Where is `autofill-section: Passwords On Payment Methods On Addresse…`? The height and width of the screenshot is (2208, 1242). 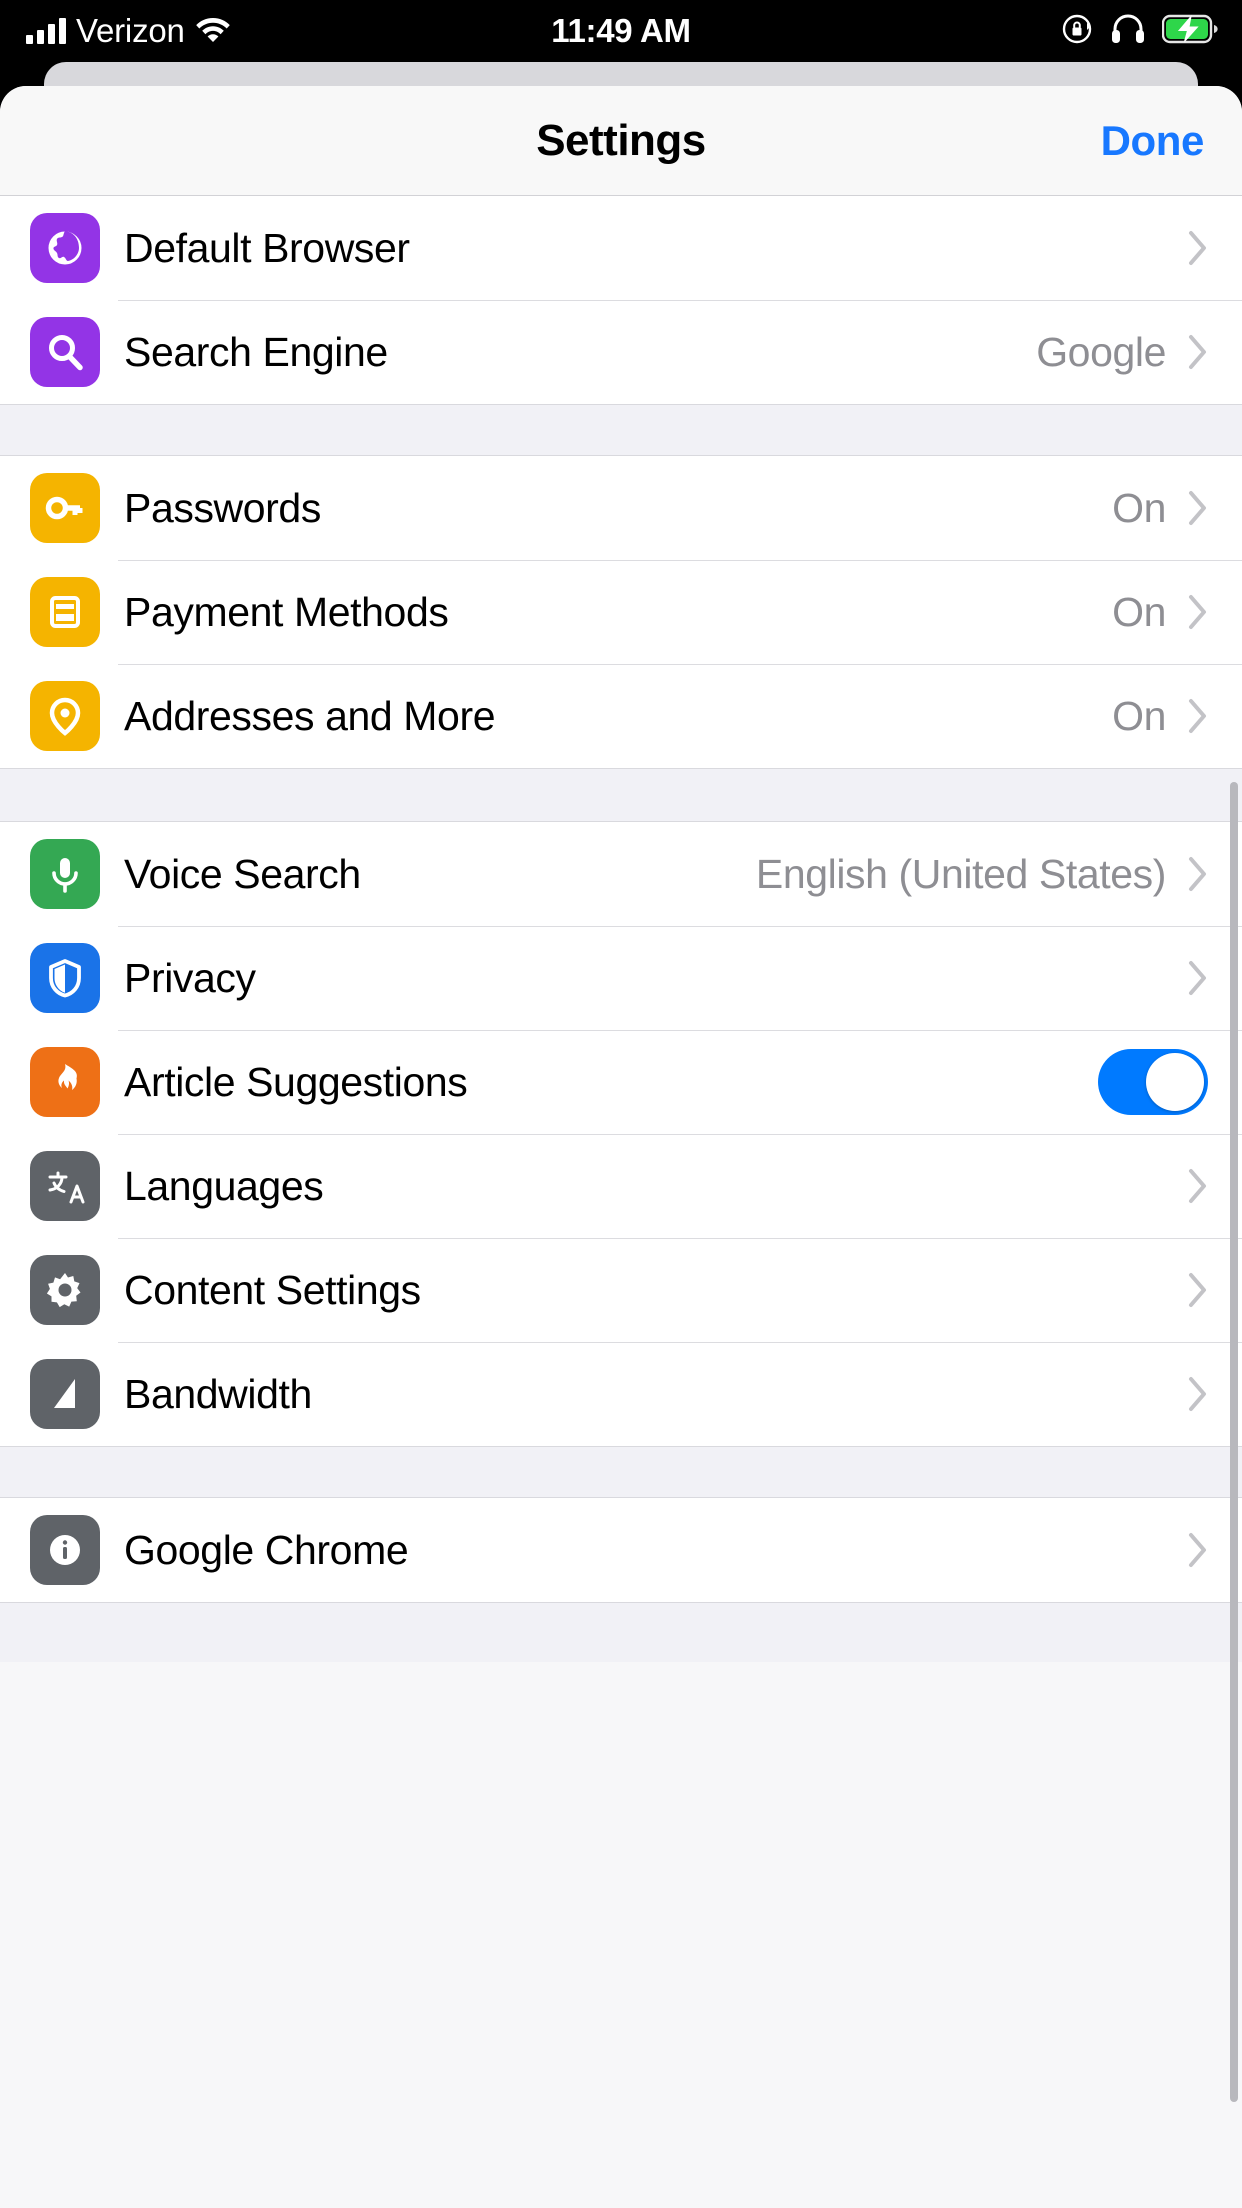
autofill-section: Passwords On Payment Methods On Addresse… is located at coordinates (621, 612).